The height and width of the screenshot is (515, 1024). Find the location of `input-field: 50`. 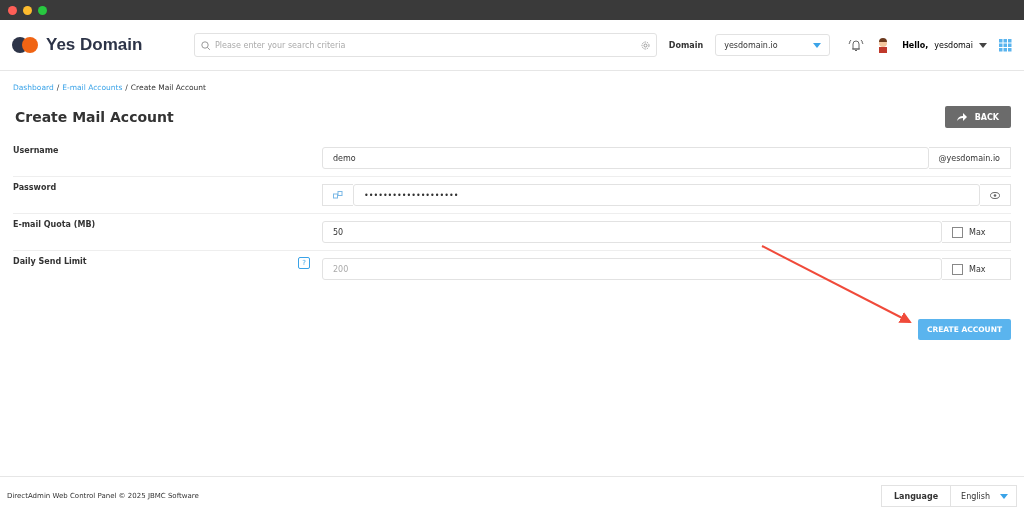

input-field: 50 is located at coordinates (632, 232).